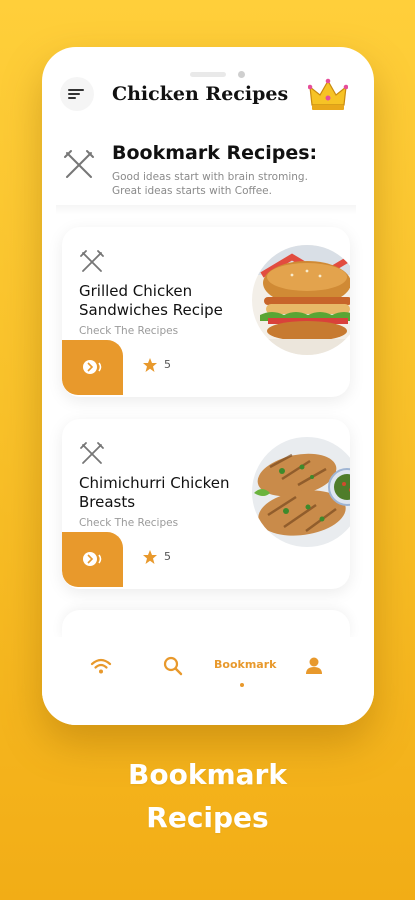  What do you see at coordinates (301, 492) in the screenshot?
I see `recipe-image-chimichurri` at bounding box center [301, 492].